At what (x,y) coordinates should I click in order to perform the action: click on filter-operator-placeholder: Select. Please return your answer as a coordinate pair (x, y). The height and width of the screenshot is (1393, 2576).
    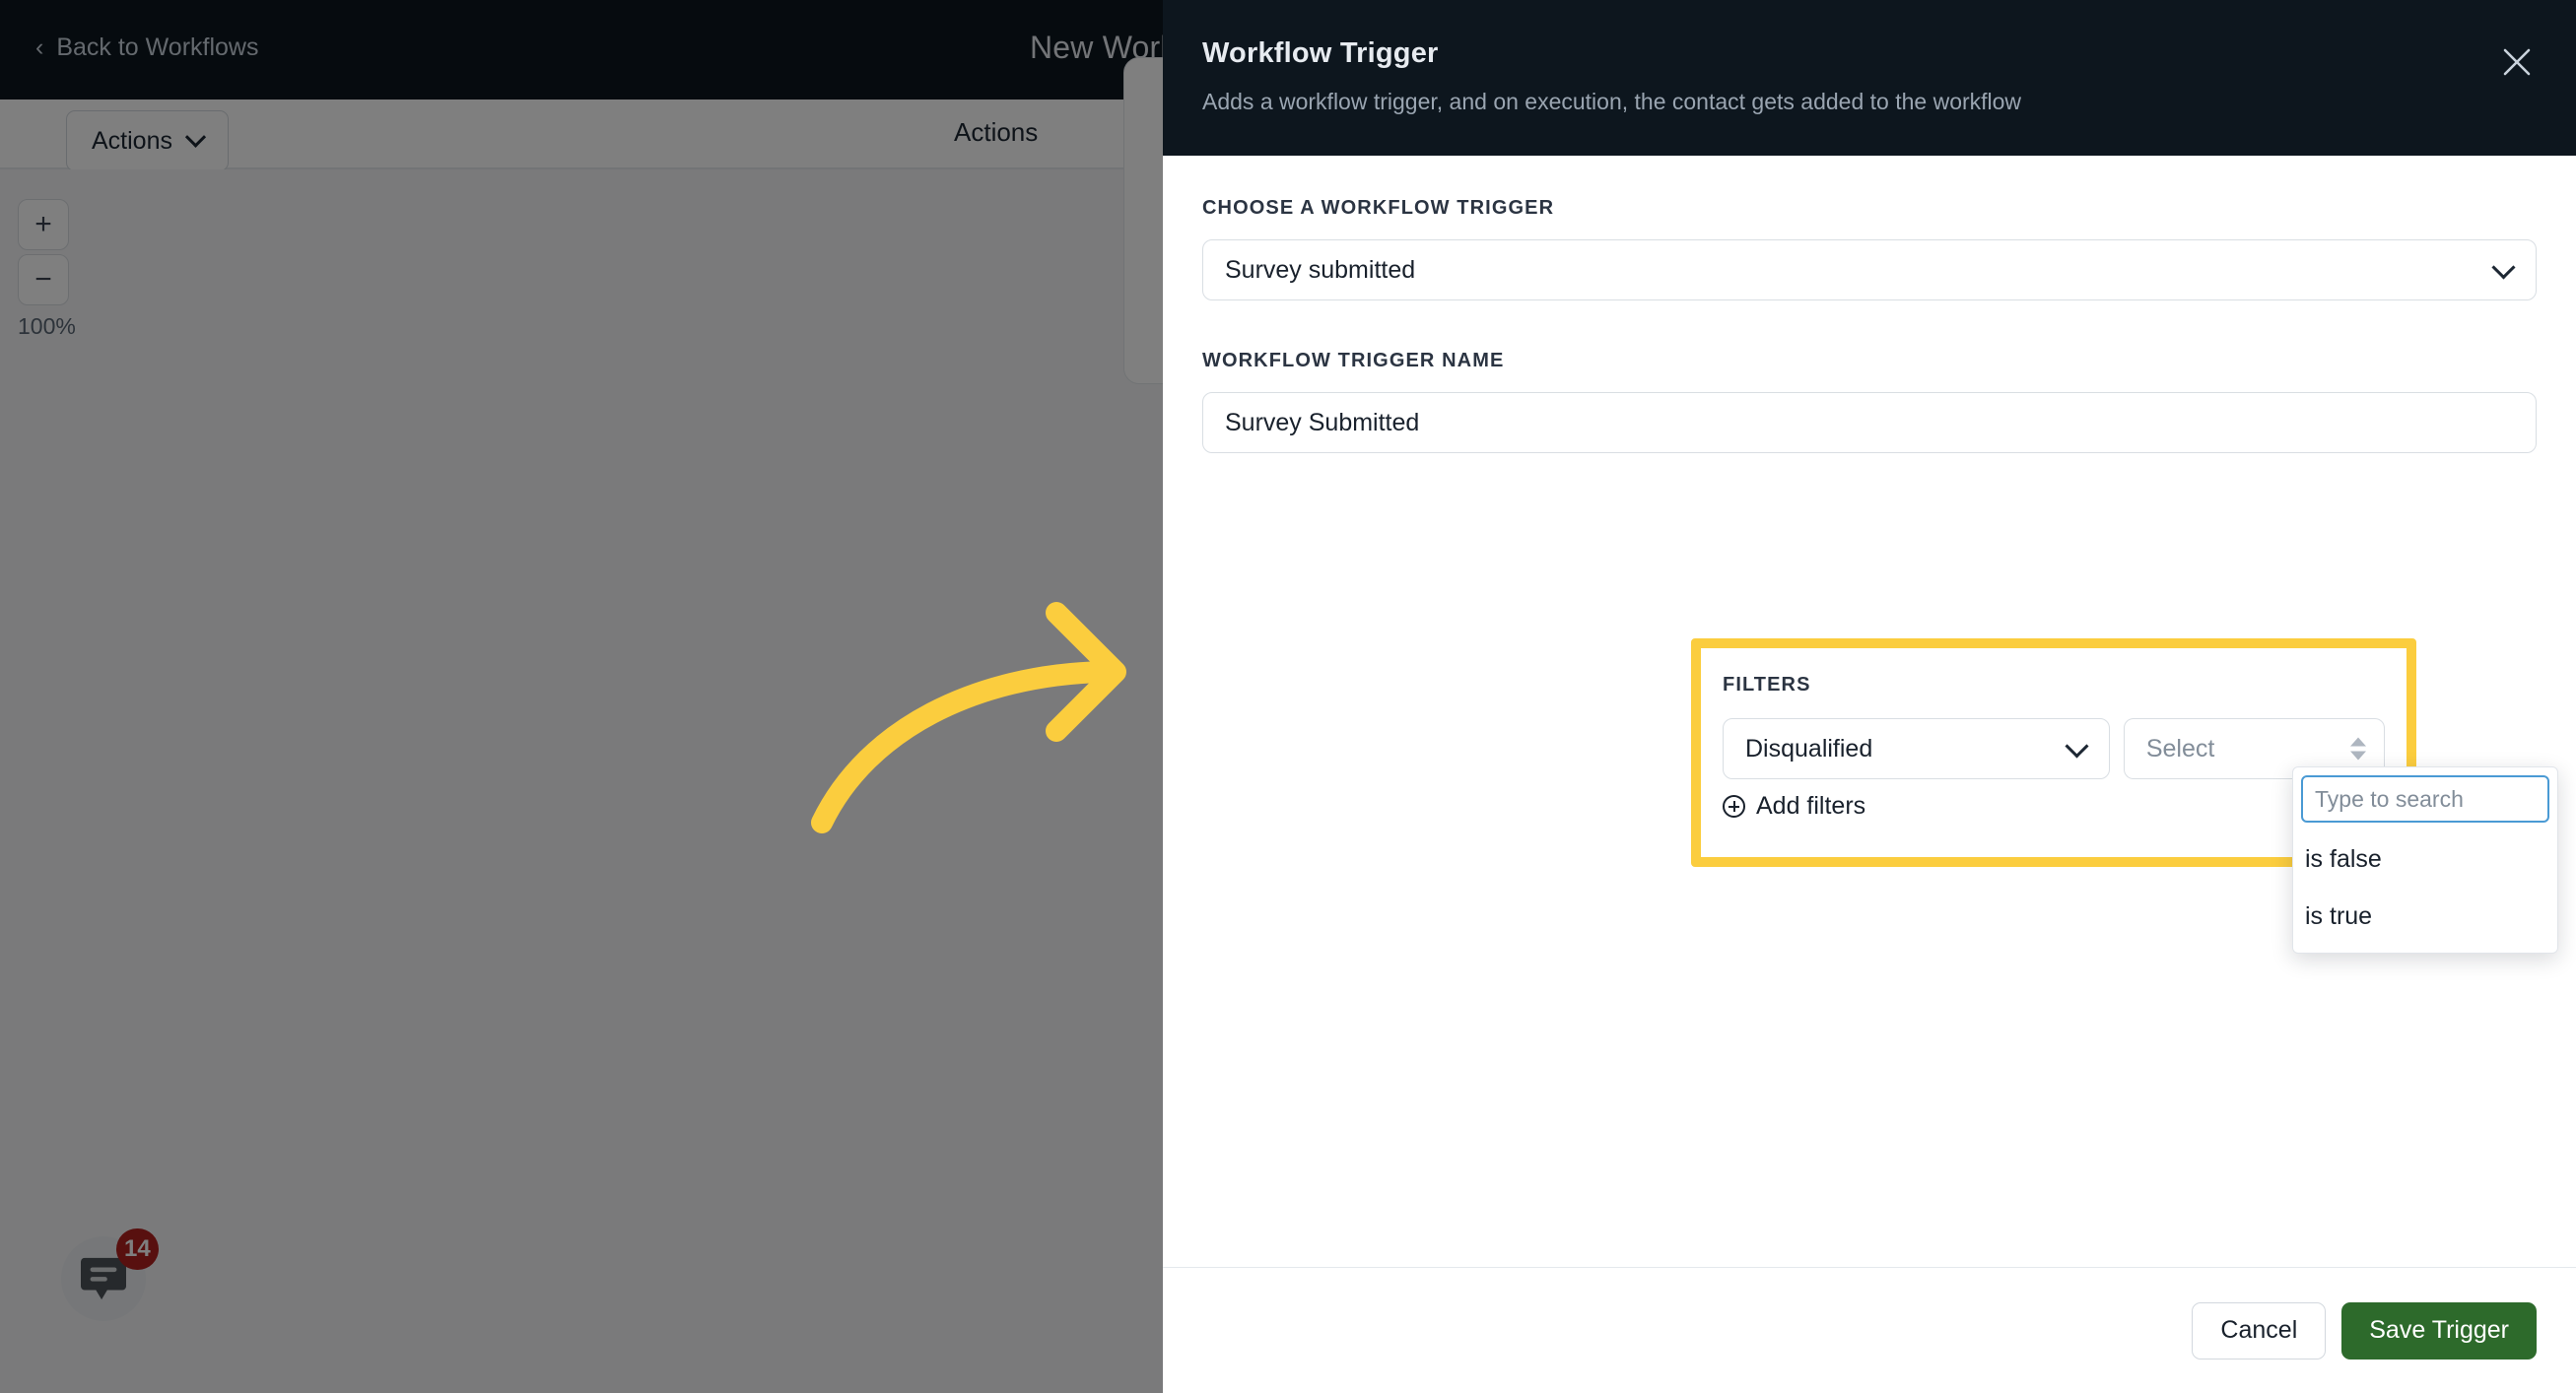
    Looking at the image, I should click on (2180, 748).